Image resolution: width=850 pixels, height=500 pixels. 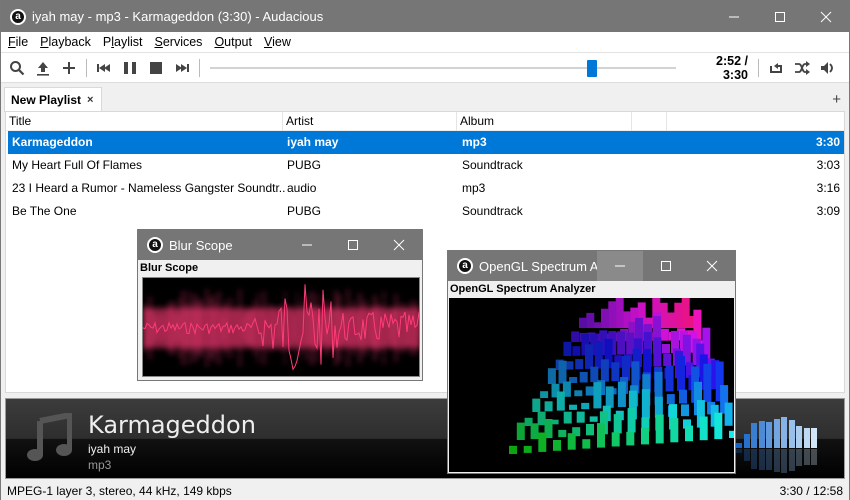 I want to click on now-playing-artist: iyah may, so click(x=112, y=449).